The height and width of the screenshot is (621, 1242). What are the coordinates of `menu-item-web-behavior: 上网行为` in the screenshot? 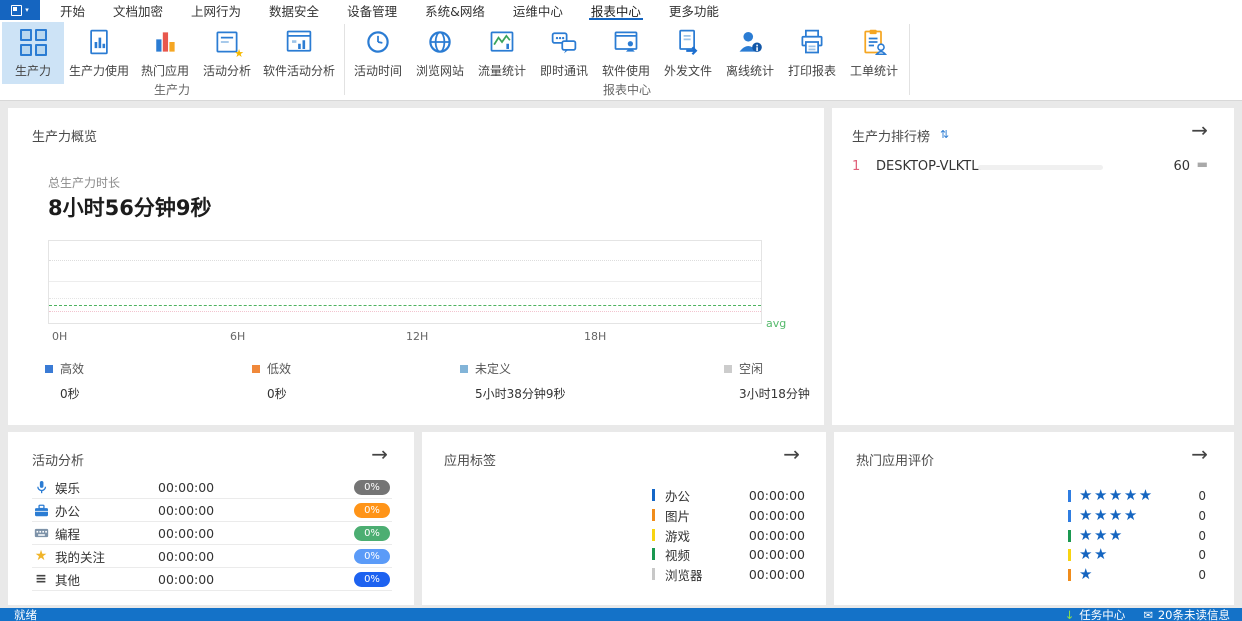 It's located at (216, 10).